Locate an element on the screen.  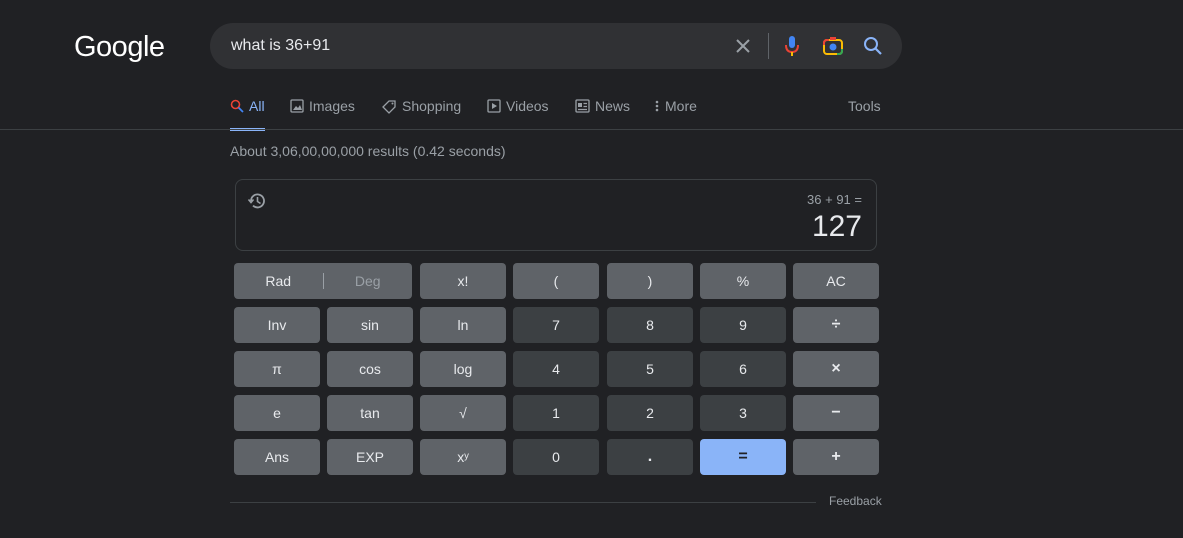
digit-5-key: 5 is located at coordinates (650, 369).